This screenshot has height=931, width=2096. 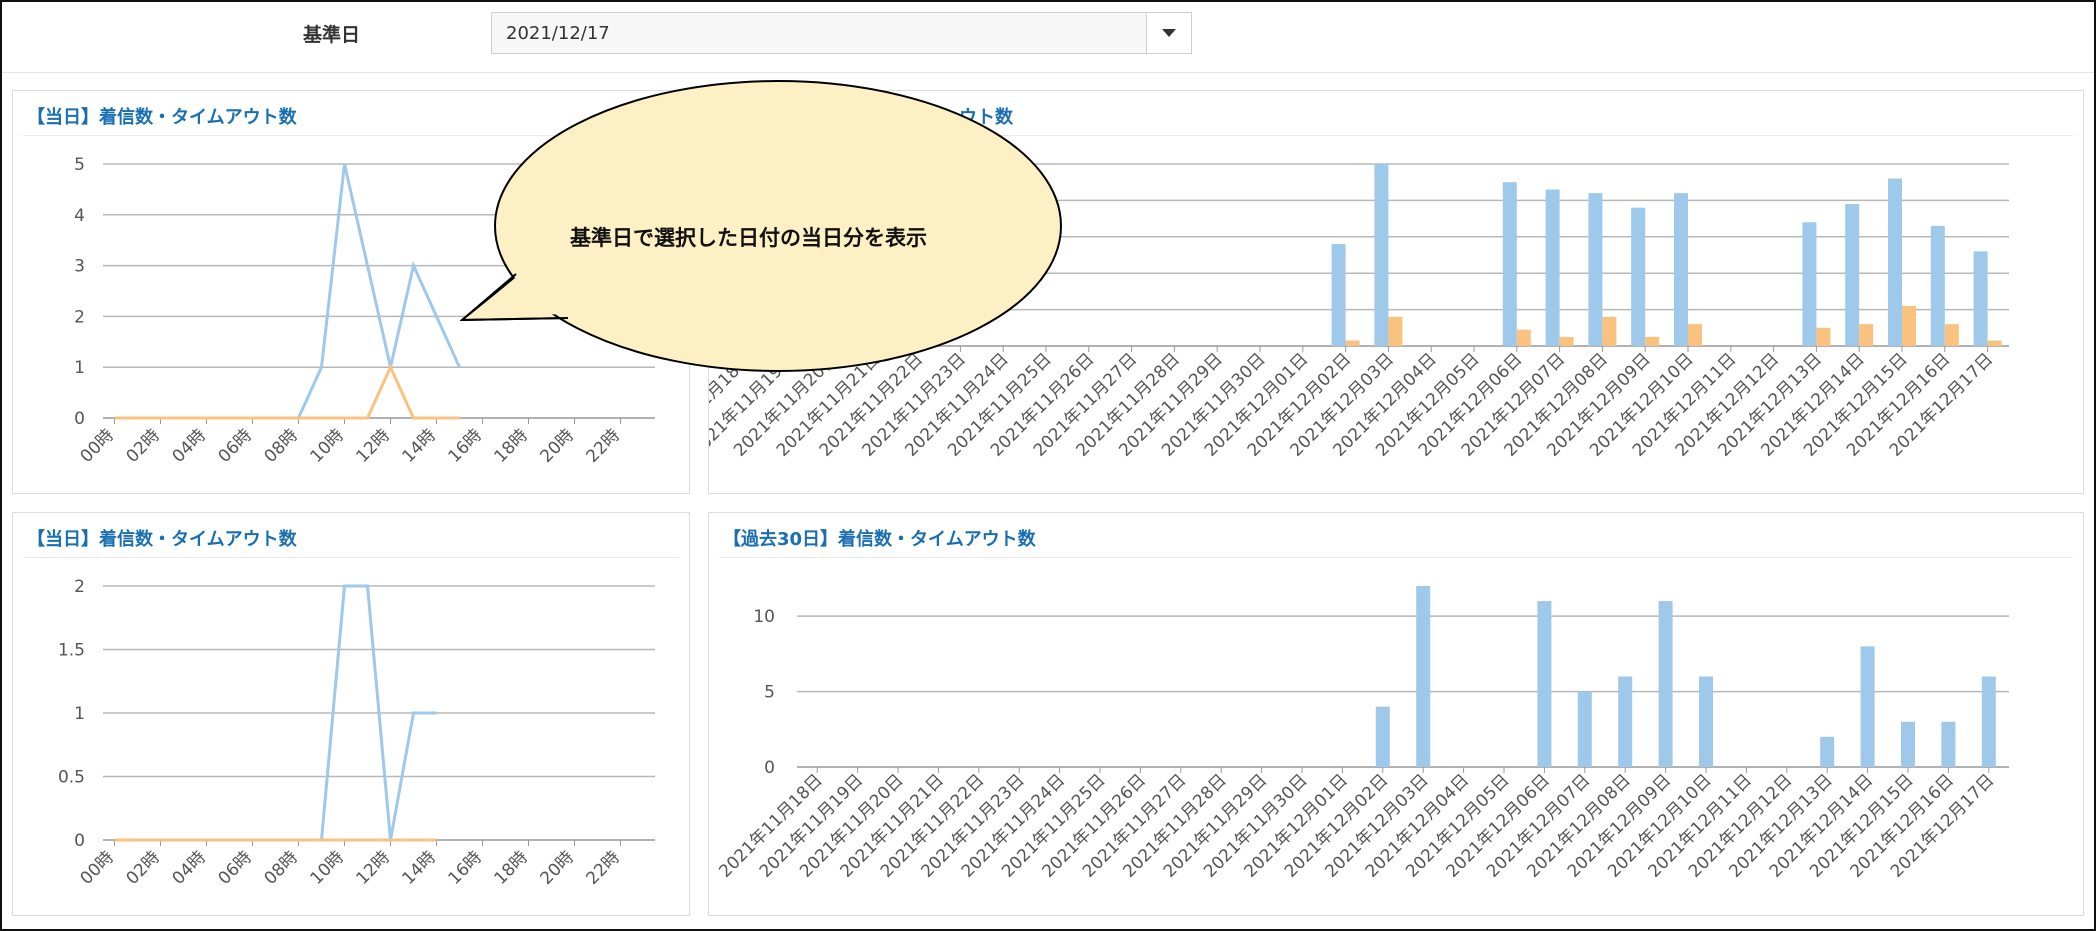 I want to click on caret-down-icon, so click(x=1169, y=33).